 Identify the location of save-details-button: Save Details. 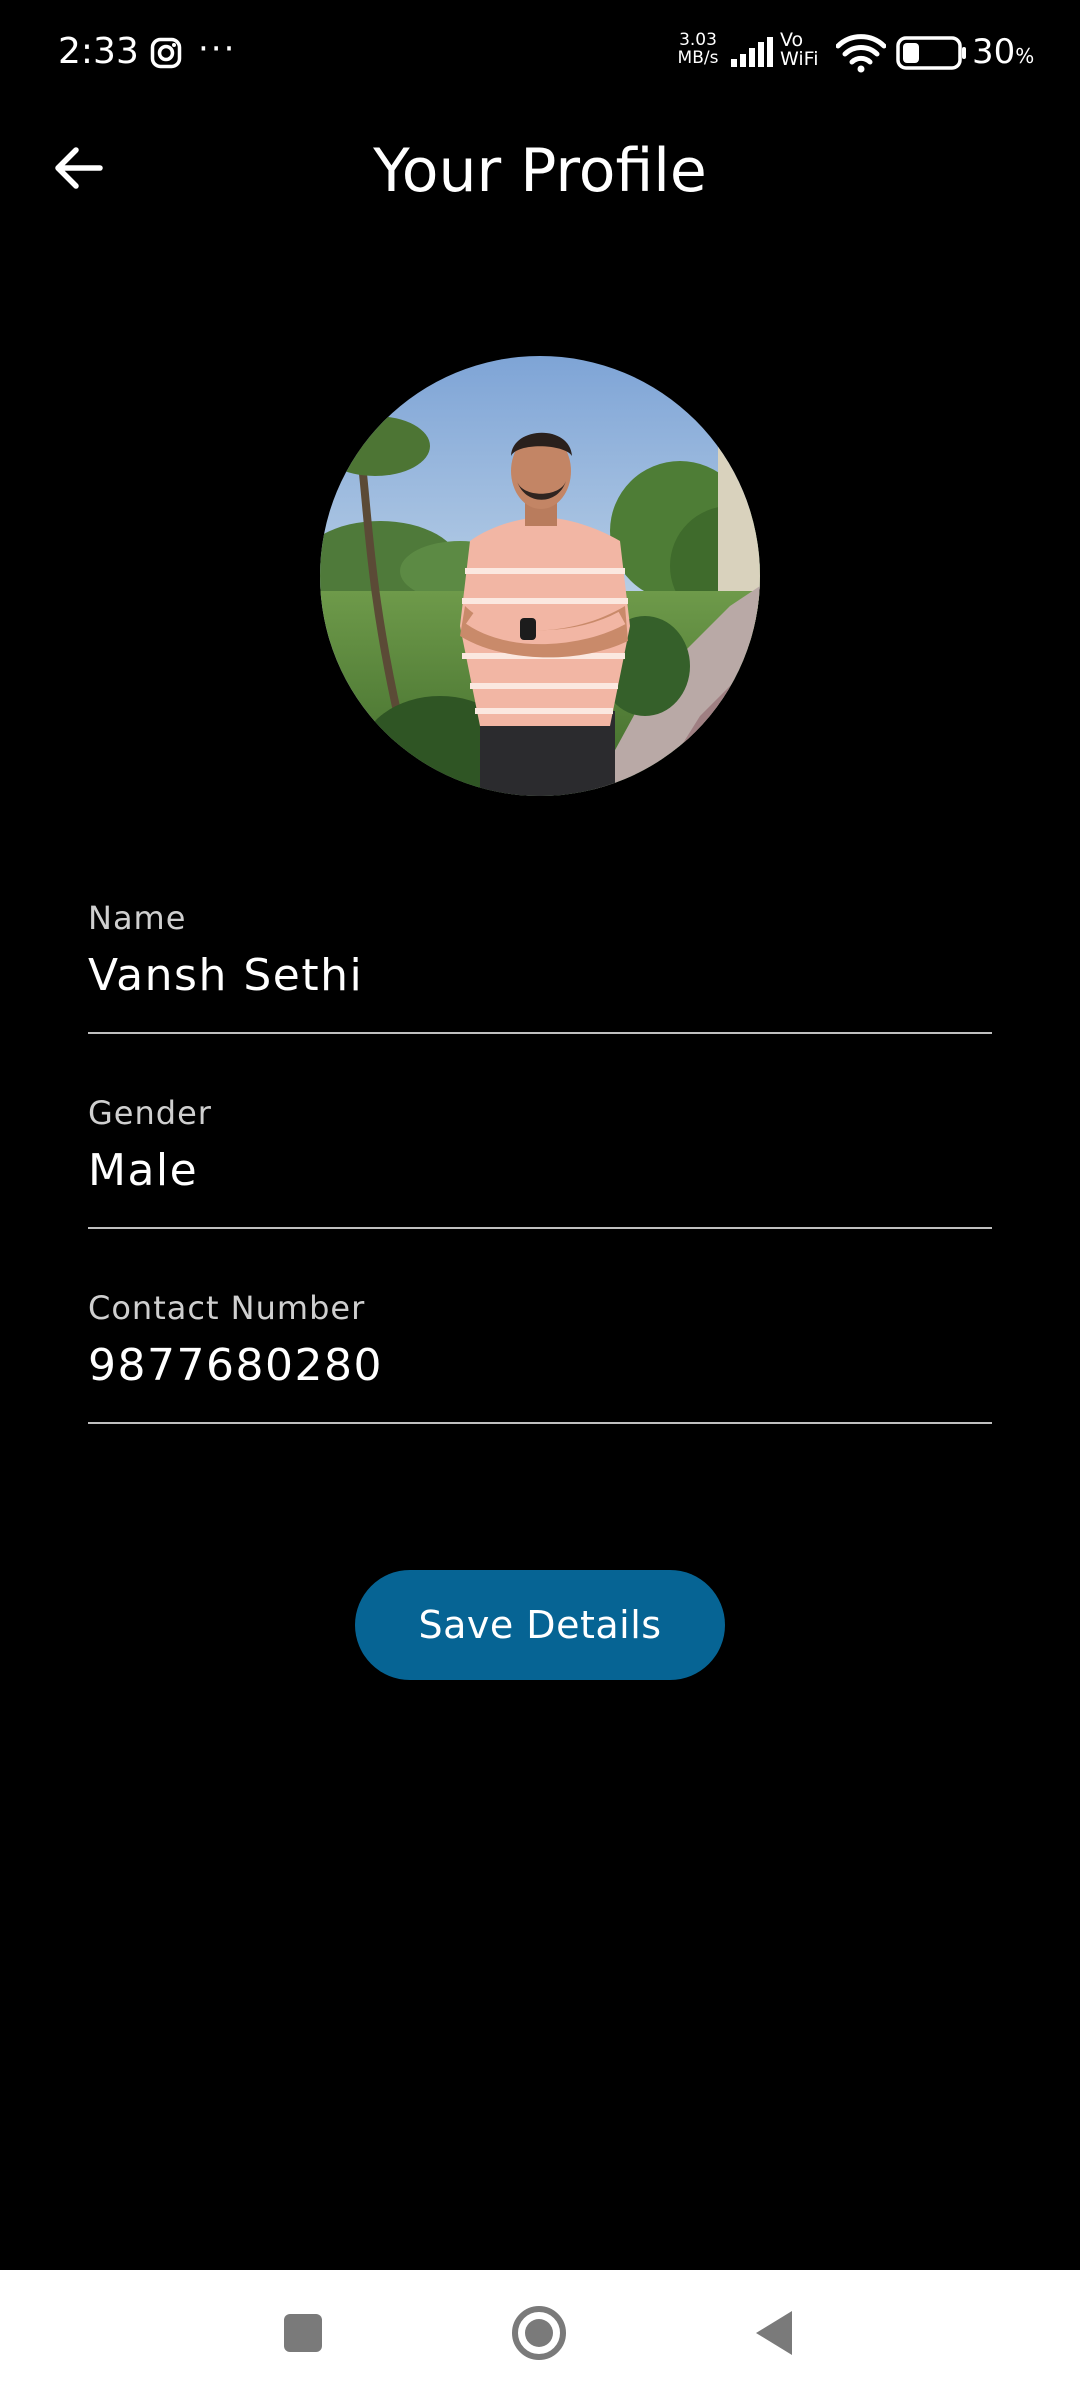
(540, 1625).